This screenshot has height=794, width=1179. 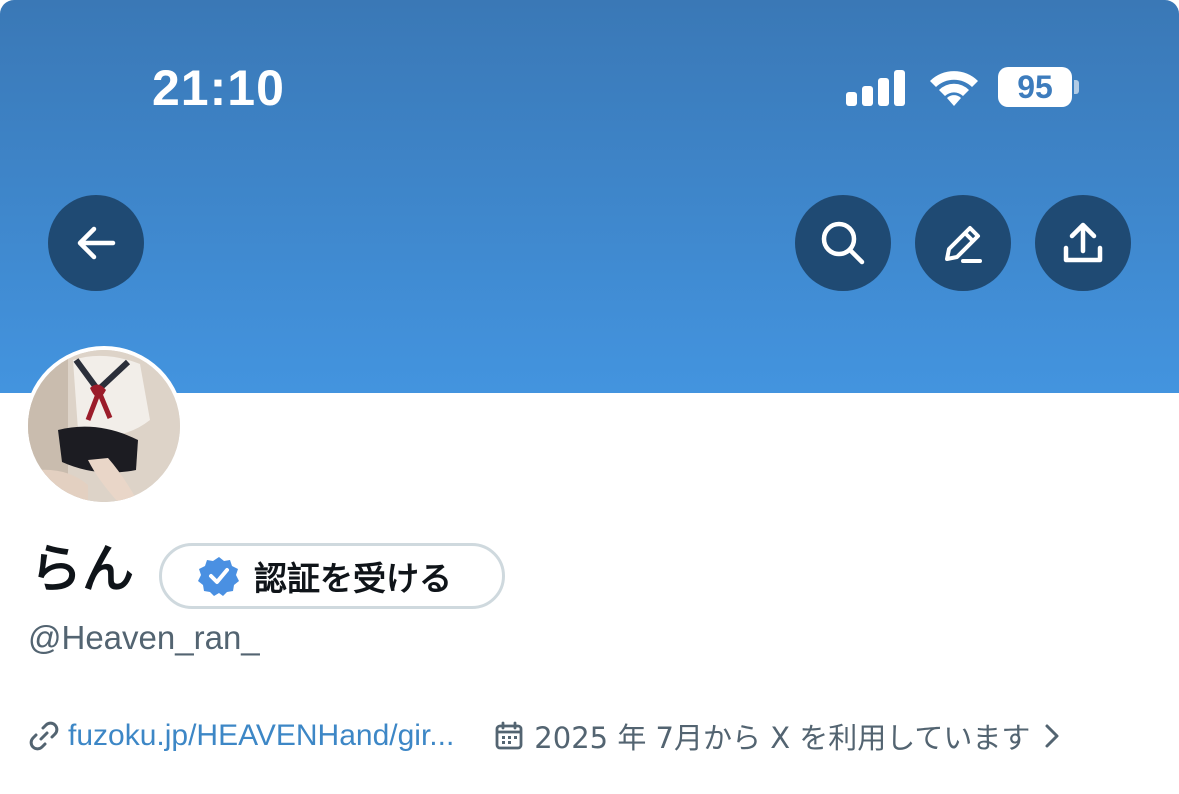 What do you see at coordinates (954, 87) in the screenshot?
I see `wifi-icon` at bounding box center [954, 87].